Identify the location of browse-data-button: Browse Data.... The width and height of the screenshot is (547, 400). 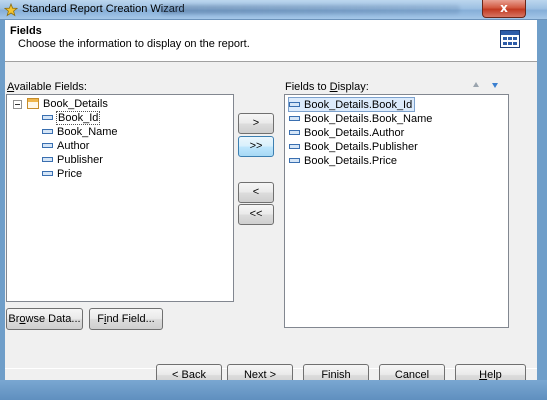
(44, 319).